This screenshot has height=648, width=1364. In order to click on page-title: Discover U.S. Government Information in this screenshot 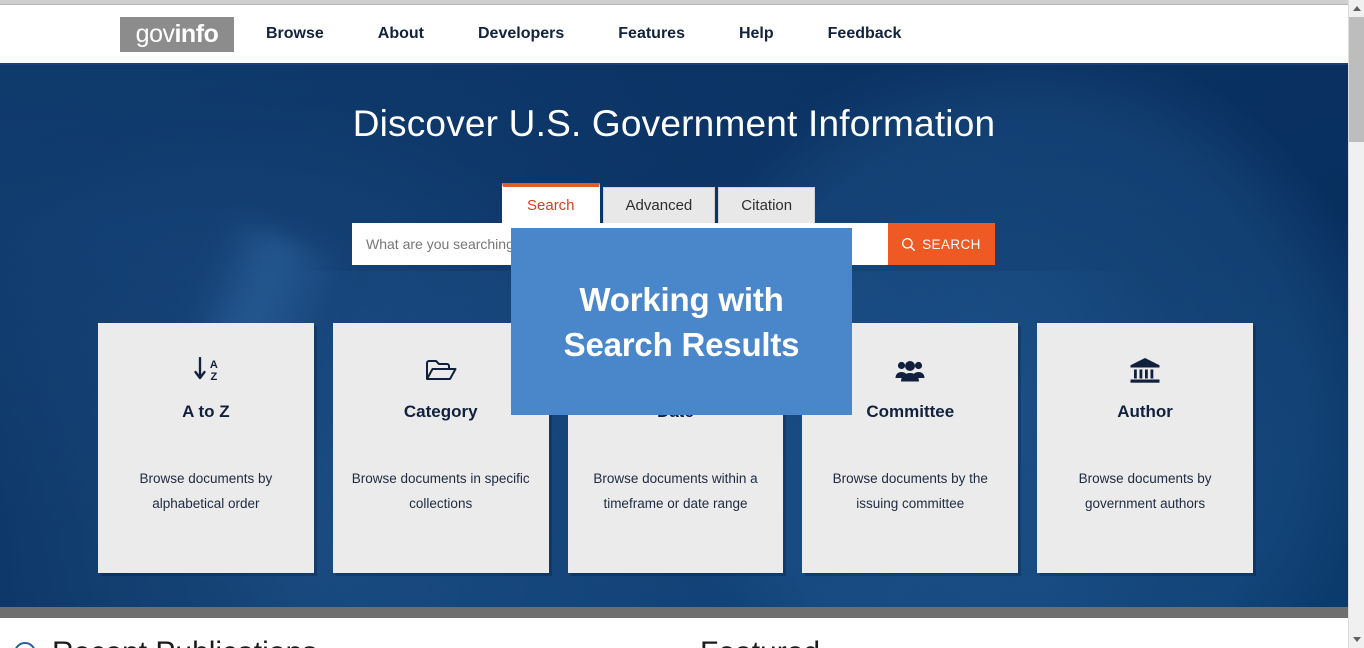, I will do `click(674, 123)`.